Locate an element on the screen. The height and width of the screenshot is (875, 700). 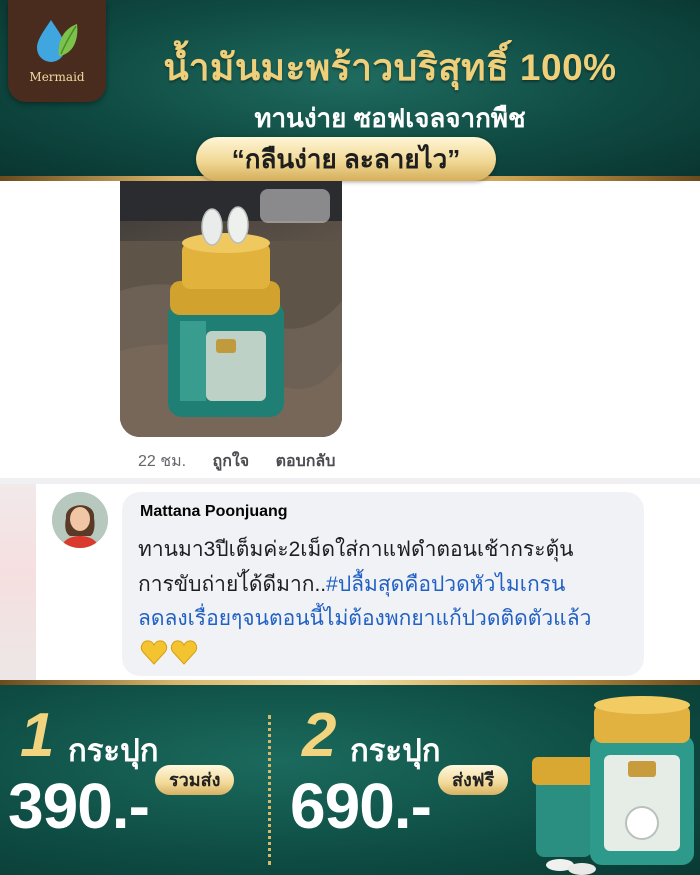
post-time: 22 ชม. is located at coordinates (162, 461).